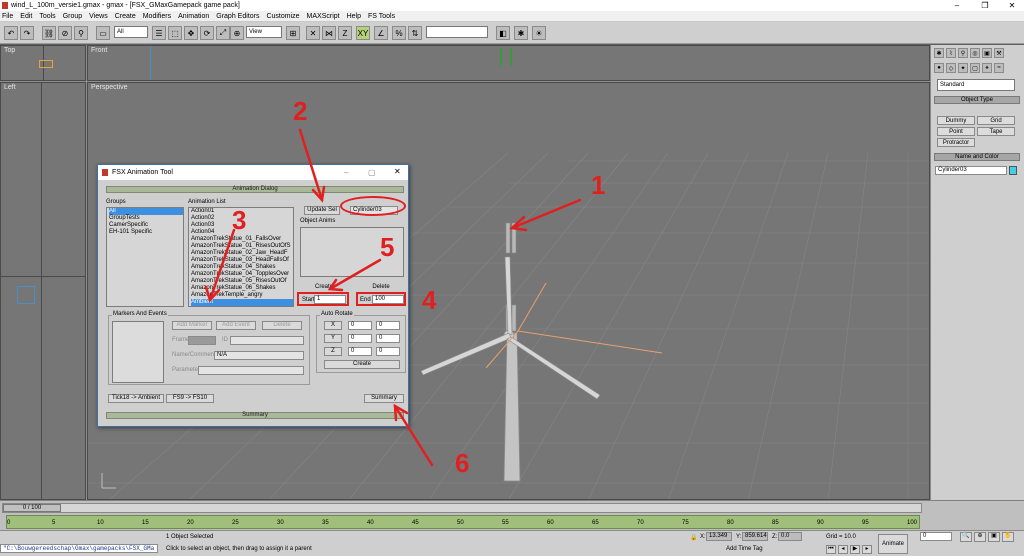 This screenshot has width=1024, height=556. I want to click on timeline-tick-label: 60, so click(550, 523).